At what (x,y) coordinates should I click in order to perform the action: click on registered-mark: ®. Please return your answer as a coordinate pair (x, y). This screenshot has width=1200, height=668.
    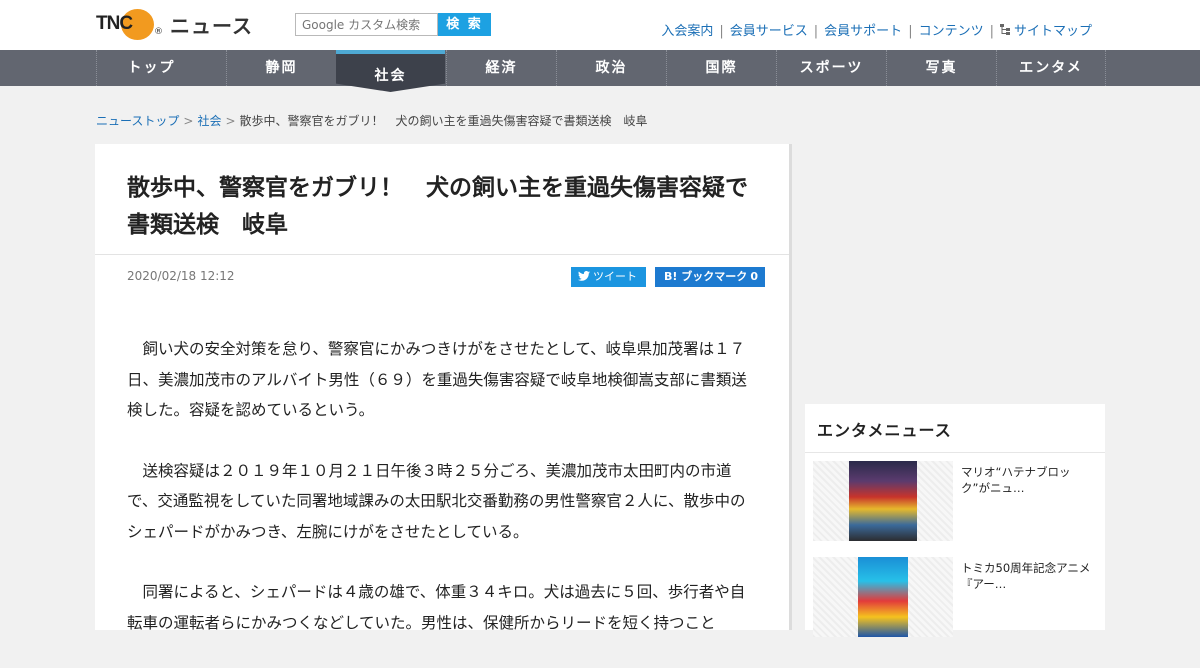
    Looking at the image, I should click on (158, 32).